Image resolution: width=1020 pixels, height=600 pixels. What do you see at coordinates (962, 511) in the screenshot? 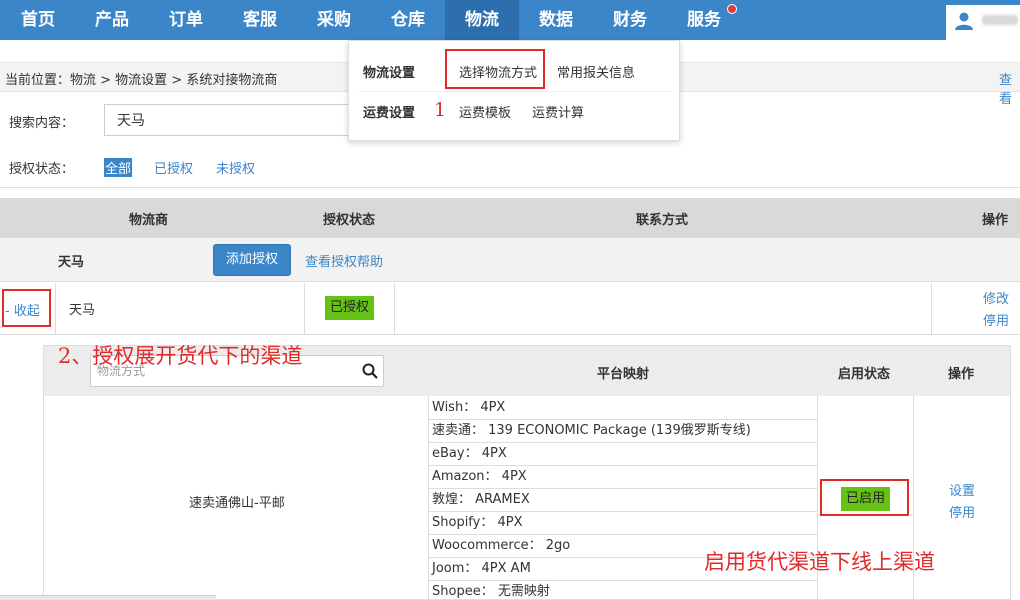
I see `channel-disable-link: 停用` at bounding box center [962, 511].